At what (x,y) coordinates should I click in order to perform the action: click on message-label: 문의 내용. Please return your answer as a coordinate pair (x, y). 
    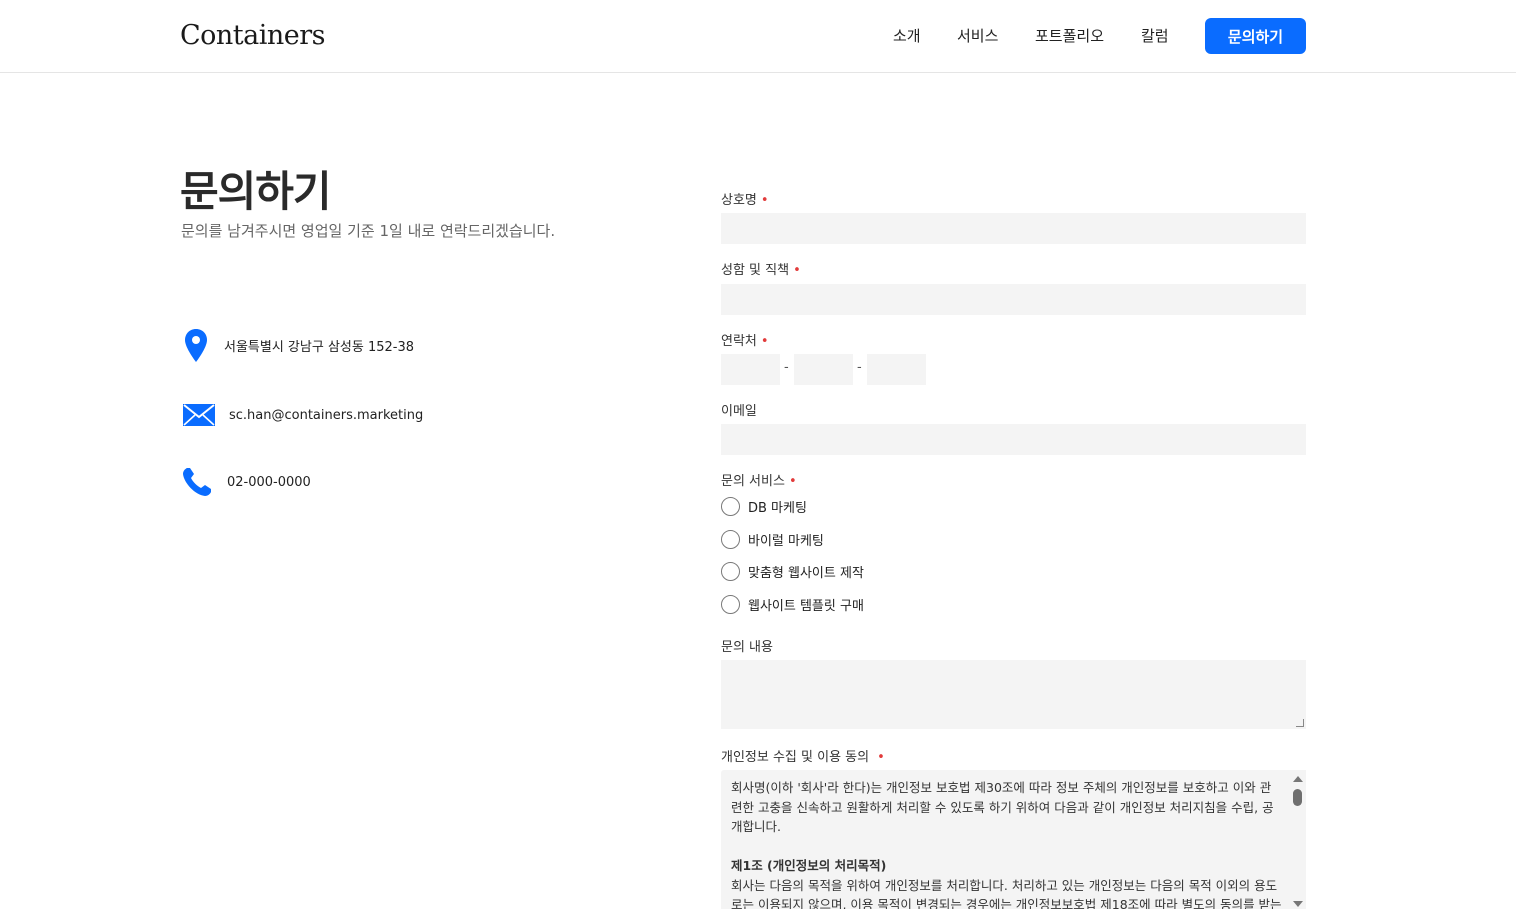
    Looking at the image, I should click on (747, 645).